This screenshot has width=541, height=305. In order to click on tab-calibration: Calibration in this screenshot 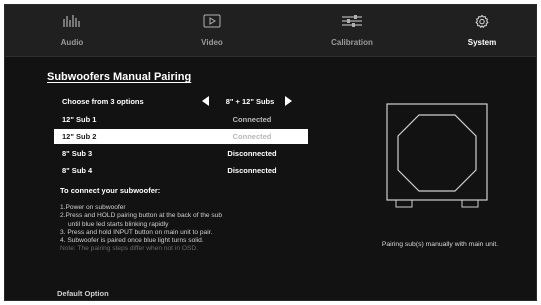, I will do `click(352, 31)`.